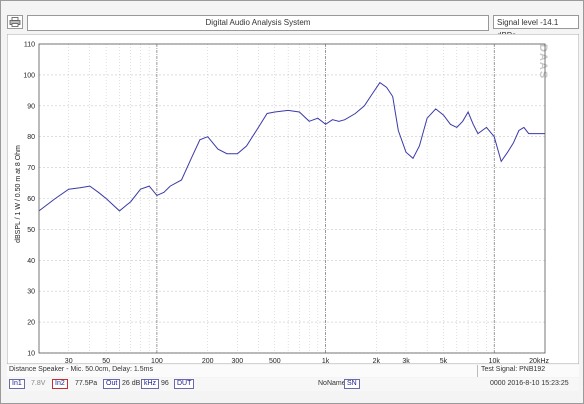 Image resolution: width=584 pixels, height=404 pixels. Describe the element at coordinates (31, 168) in the screenshot. I see `y-tick-label: 70` at that location.